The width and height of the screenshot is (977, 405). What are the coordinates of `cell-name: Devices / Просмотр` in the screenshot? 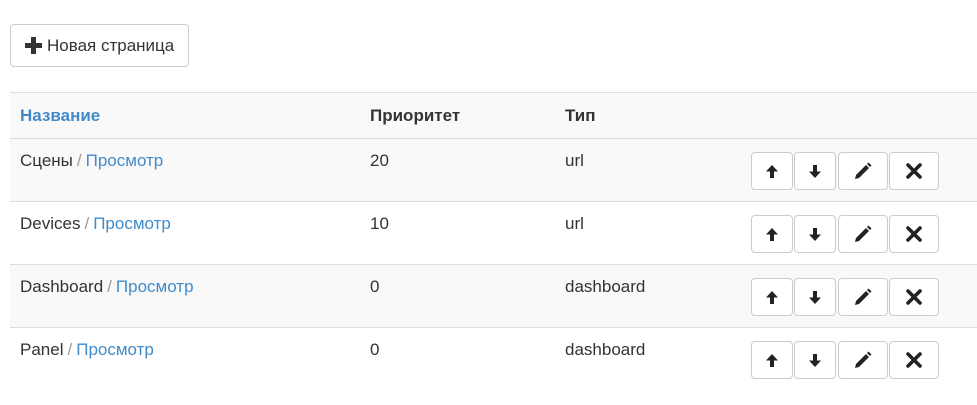 It's located at (185, 233).